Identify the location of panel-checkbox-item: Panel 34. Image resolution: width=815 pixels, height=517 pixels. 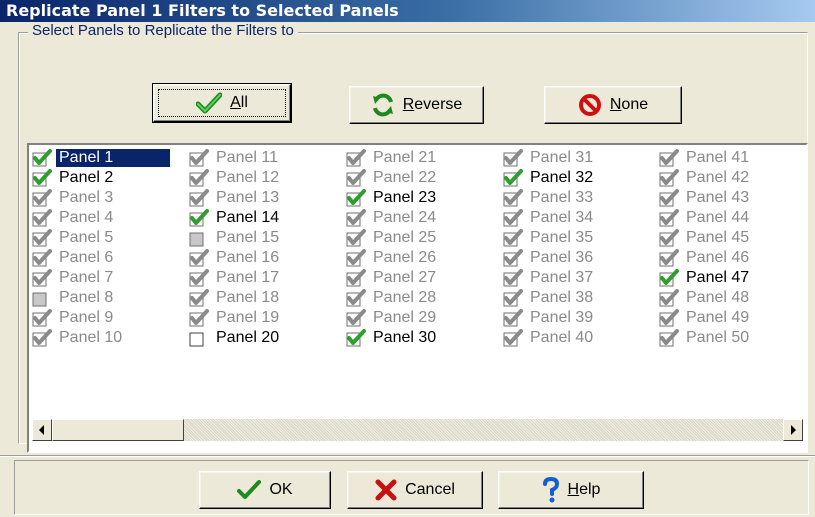
(549, 218).